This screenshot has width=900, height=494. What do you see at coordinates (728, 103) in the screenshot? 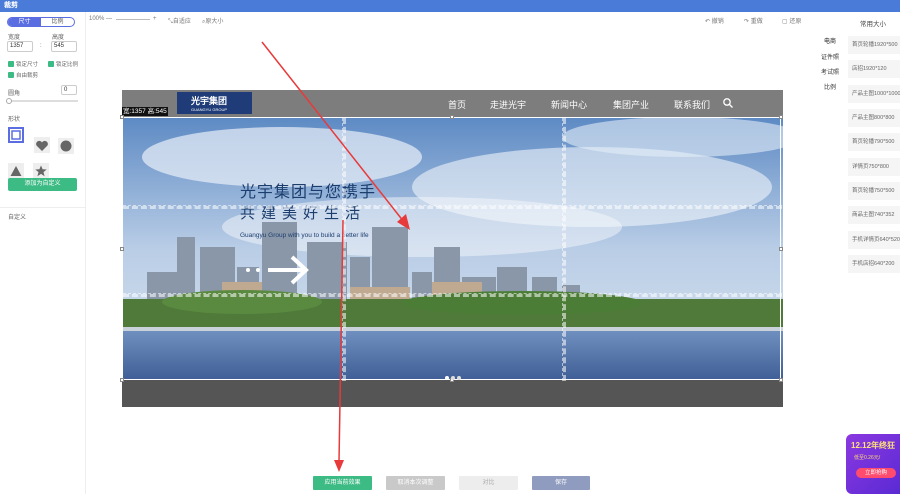
I see `search-icon` at bounding box center [728, 103].